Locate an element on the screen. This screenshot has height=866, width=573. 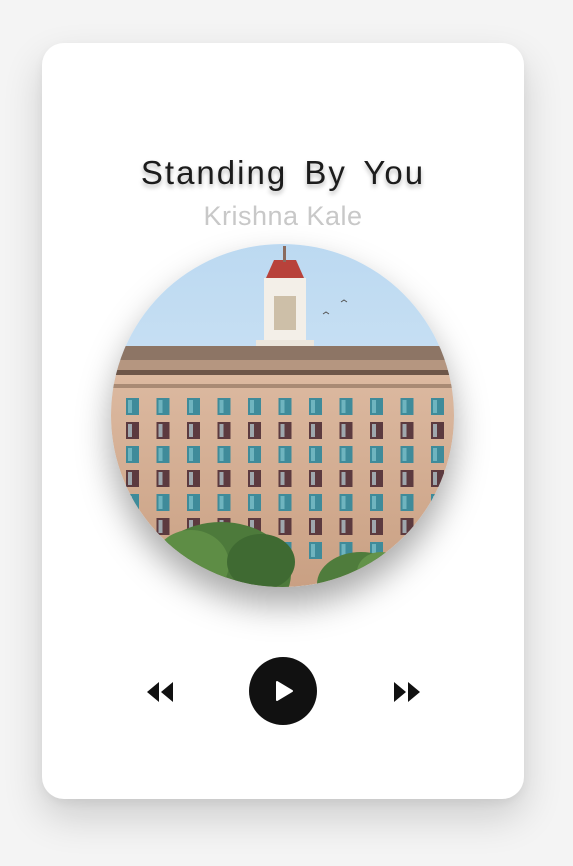
artist-name: Krishna Kale is located at coordinates (283, 216).